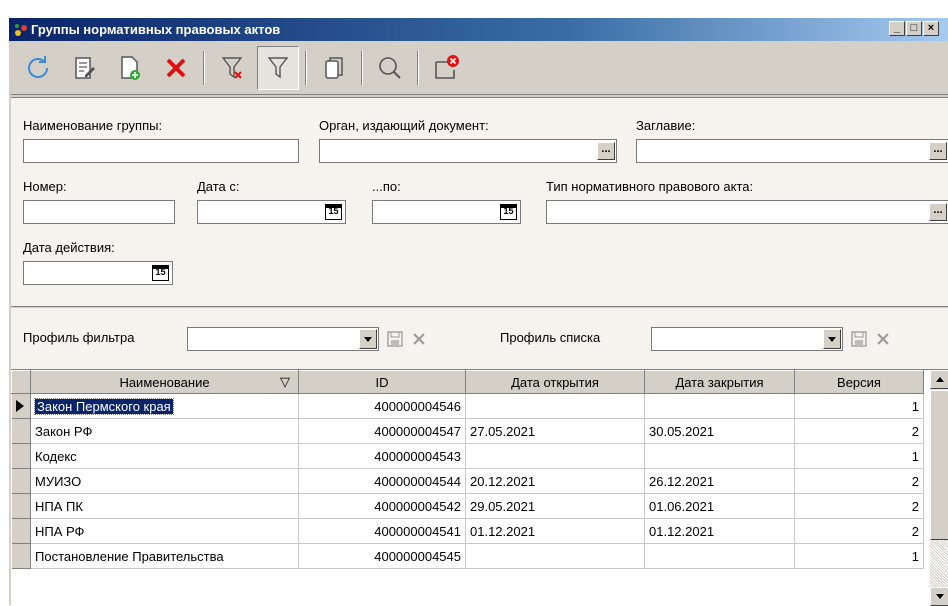 This screenshot has height=606, width=948. I want to click on cell-id: 400000004546, so click(382, 406).